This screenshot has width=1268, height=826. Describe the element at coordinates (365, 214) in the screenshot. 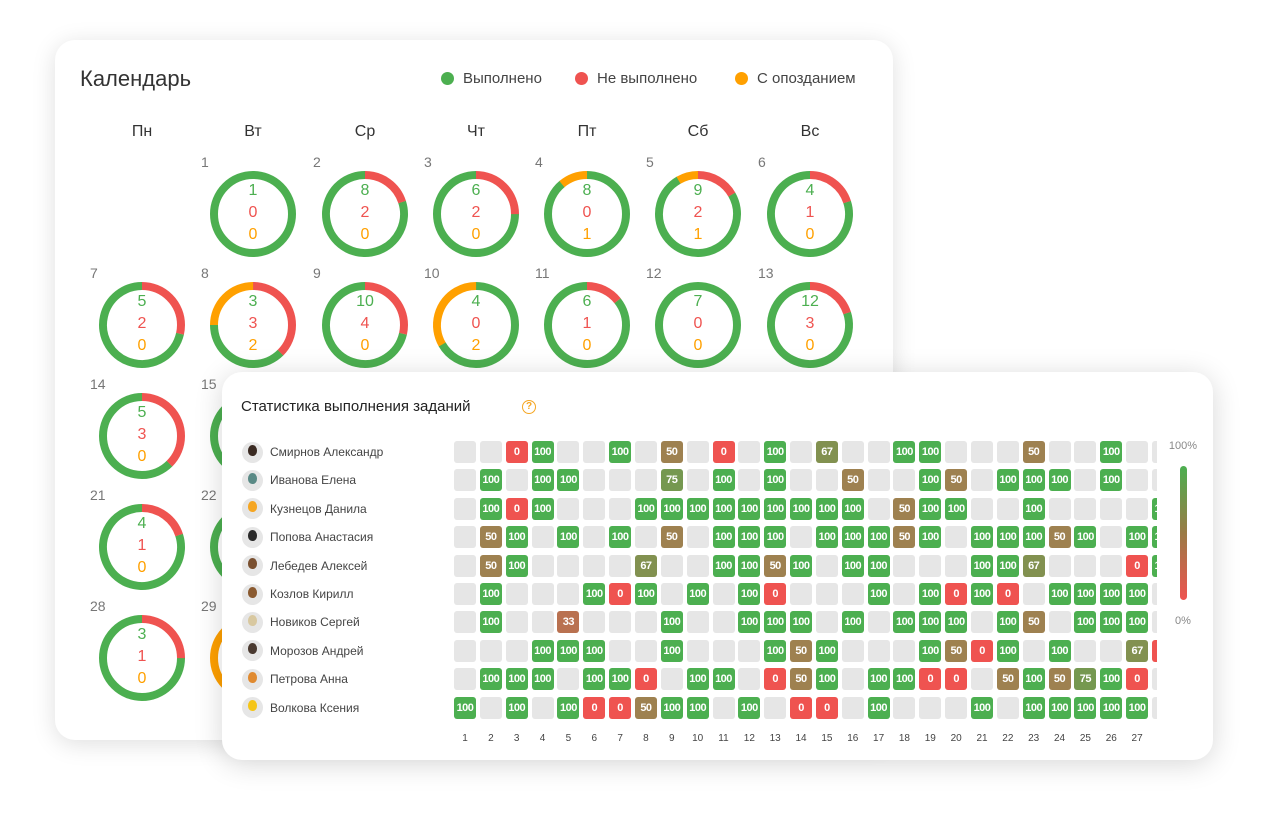

I see `day-ring: 8 2 0` at that location.